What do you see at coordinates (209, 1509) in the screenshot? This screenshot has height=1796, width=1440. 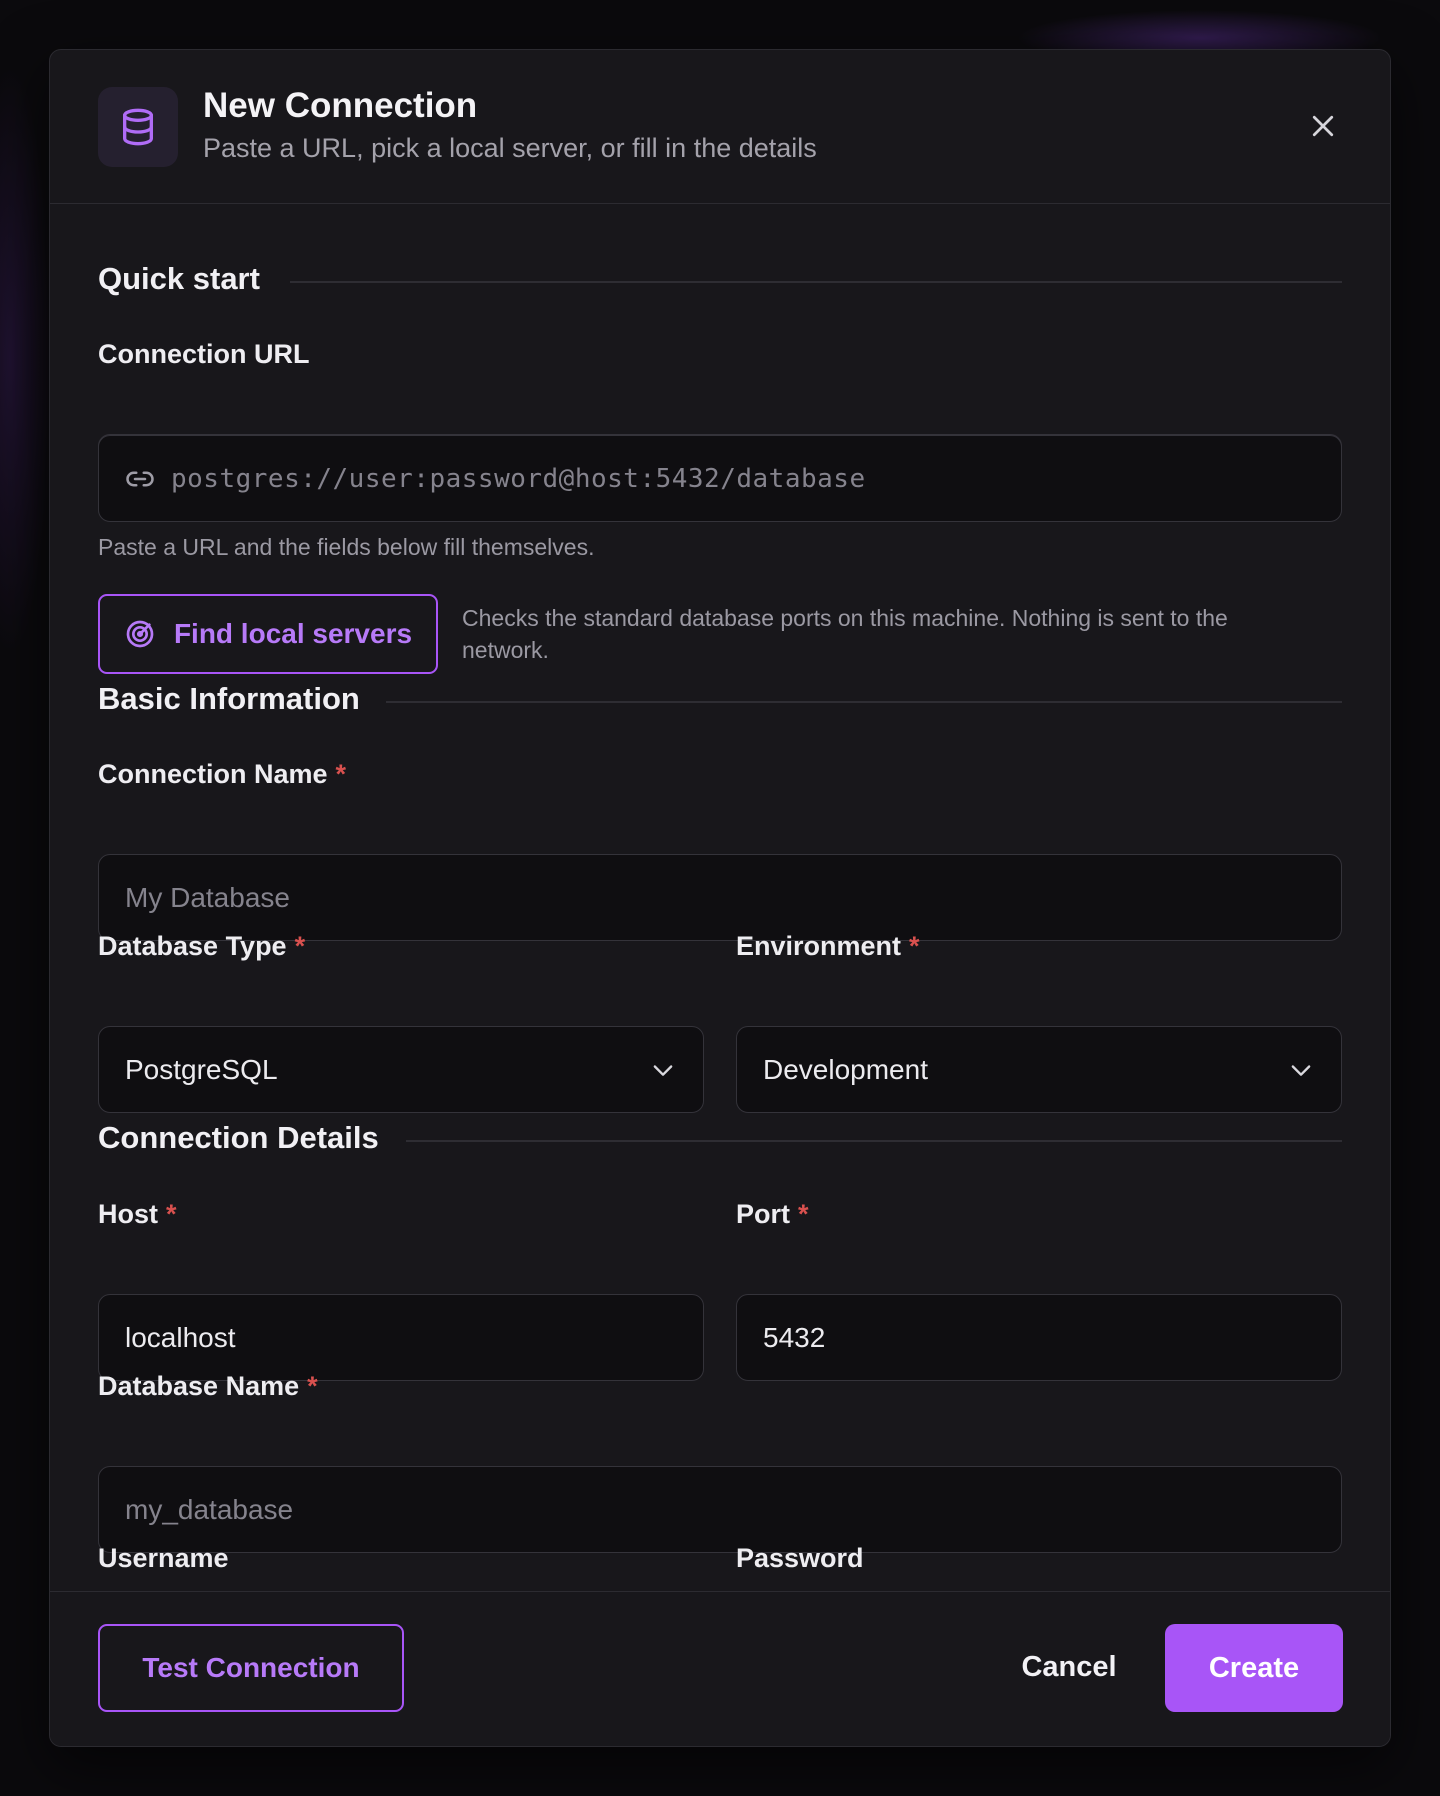 I see `database-name-placeholder: my_database` at bounding box center [209, 1509].